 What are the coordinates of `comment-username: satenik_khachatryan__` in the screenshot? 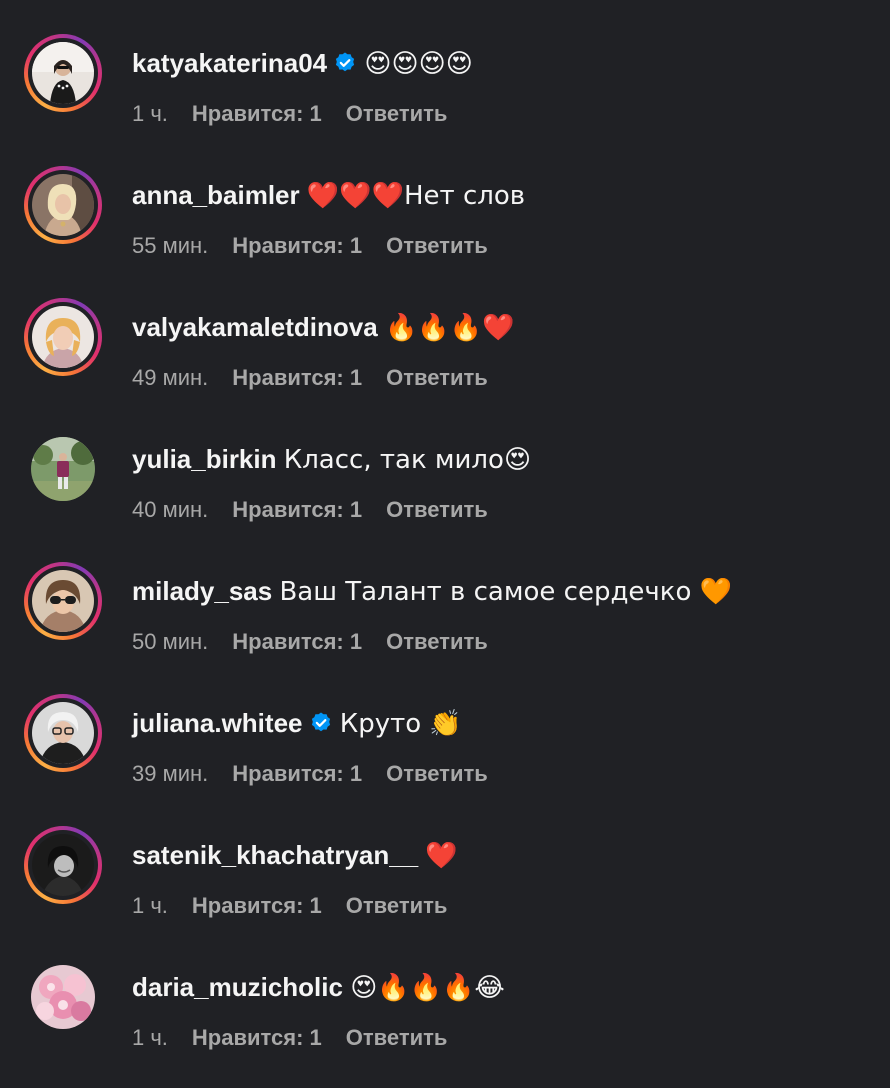 It's located at (275, 855).